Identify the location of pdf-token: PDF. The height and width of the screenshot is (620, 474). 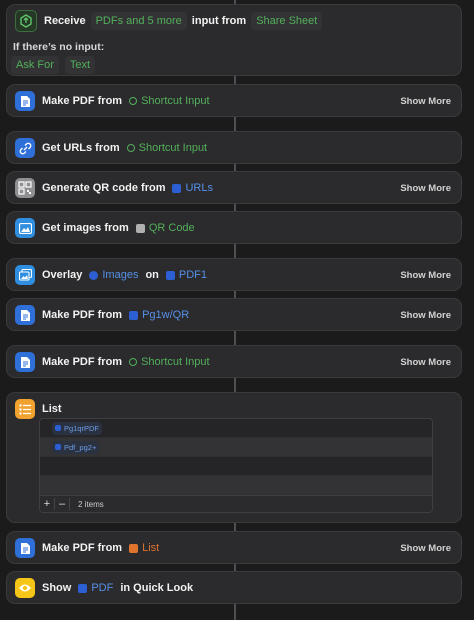
(95, 588).